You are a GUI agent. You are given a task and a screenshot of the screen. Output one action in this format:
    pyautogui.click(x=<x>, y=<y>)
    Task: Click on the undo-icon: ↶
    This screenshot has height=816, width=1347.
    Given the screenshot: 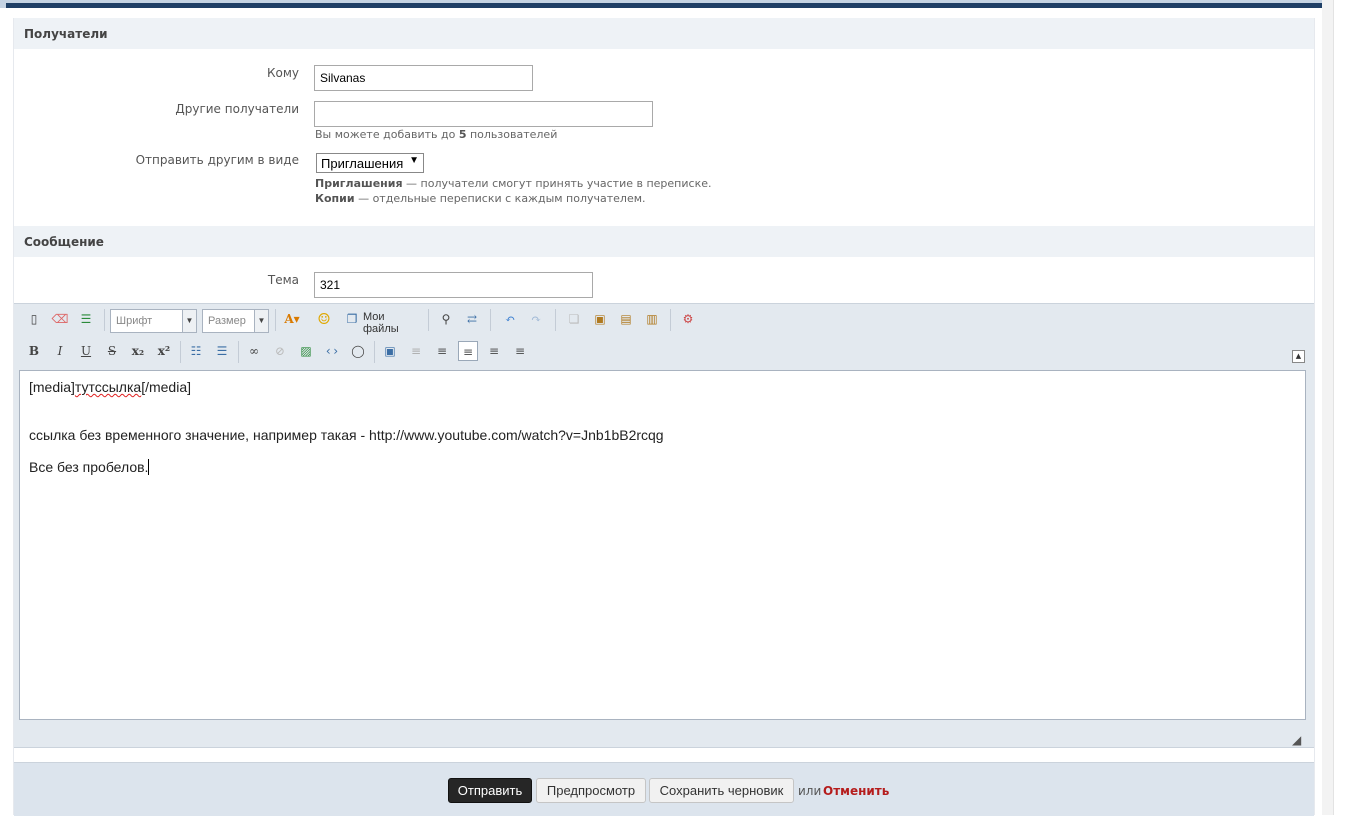 What is the action you would take?
    pyautogui.click(x=510, y=319)
    